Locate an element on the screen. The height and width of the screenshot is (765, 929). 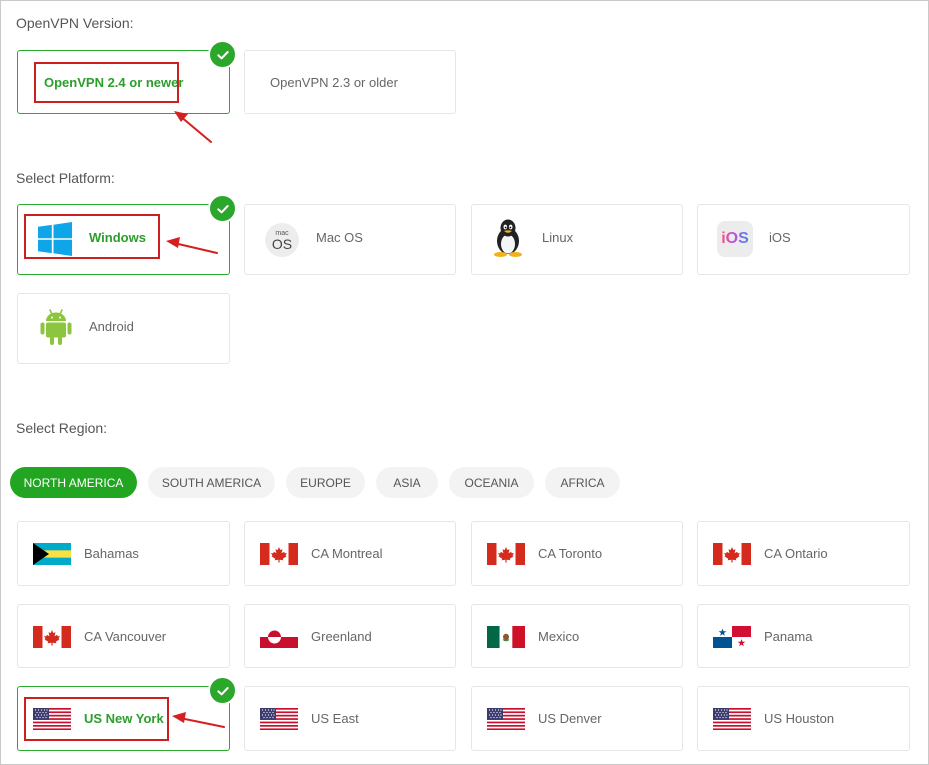
mexico-flag-icon is located at coordinates (506, 637).